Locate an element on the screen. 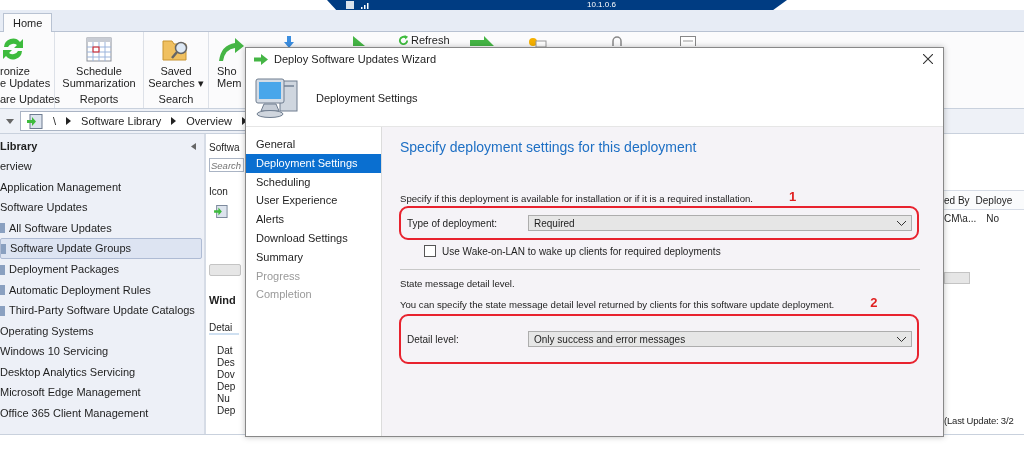 This screenshot has width=1024, height=467. column-header: ed By is located at coordinates (957, 200).